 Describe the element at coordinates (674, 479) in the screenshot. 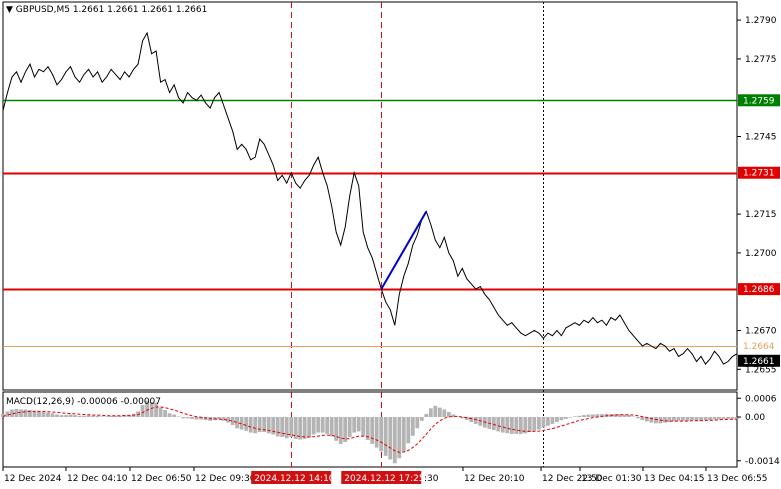

I see `time-axis-label: 13 Dec 04:15` at that location.